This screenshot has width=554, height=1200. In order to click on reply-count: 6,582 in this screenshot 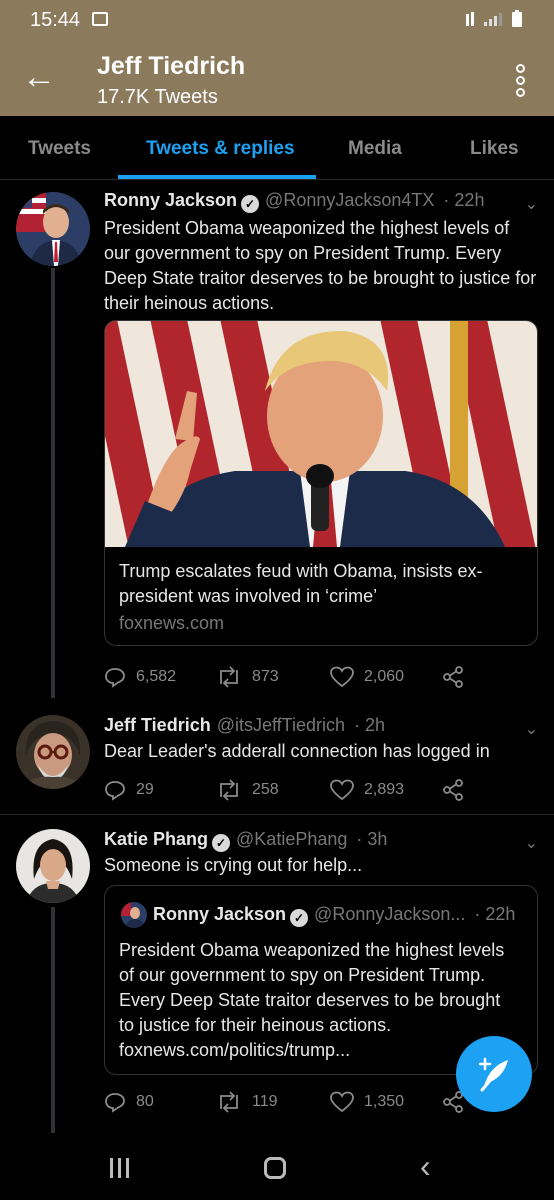, I will do `click(156, 676)`.